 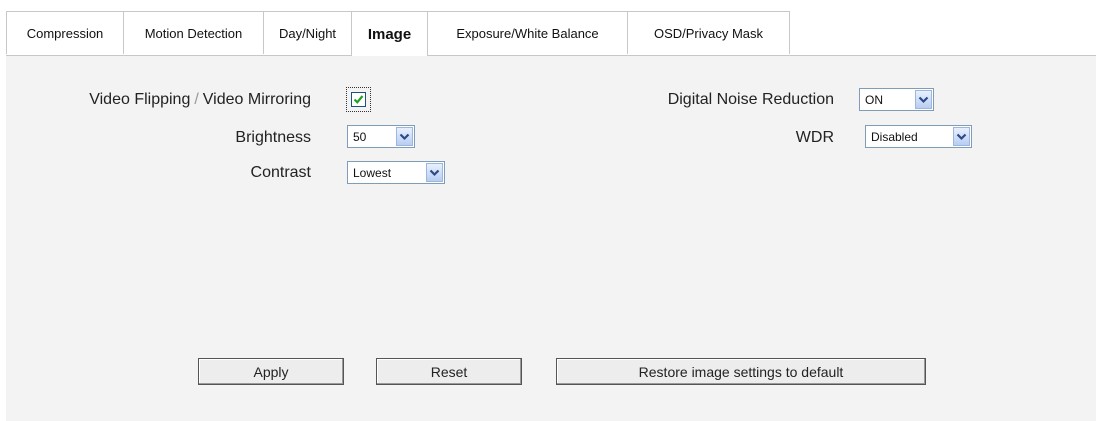 What do you see at coordinates (256, 99) in the screenshot?
I see `video-mirroring-label: Video Mirroring` at bounding box center [256, 99].